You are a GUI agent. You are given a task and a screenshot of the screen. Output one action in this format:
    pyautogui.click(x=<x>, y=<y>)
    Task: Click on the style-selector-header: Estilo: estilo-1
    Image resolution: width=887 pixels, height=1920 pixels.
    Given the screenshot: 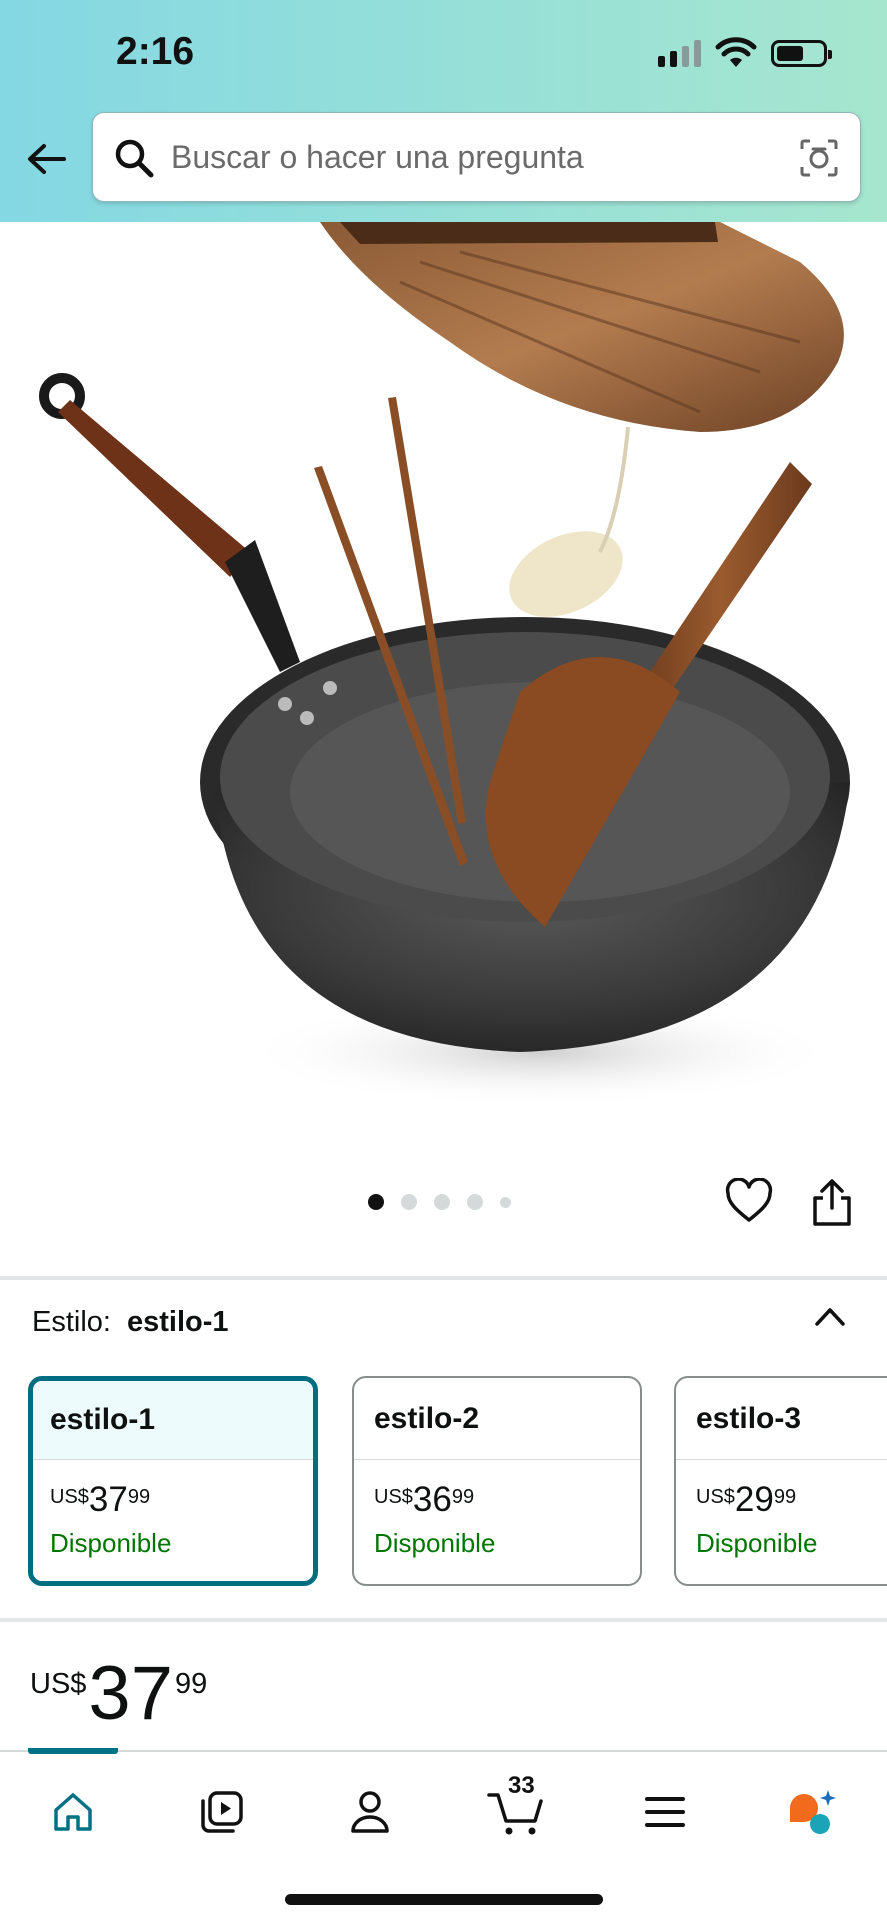 What is the action you would take?
    pyautogui.click(x=130, y=1322)
    